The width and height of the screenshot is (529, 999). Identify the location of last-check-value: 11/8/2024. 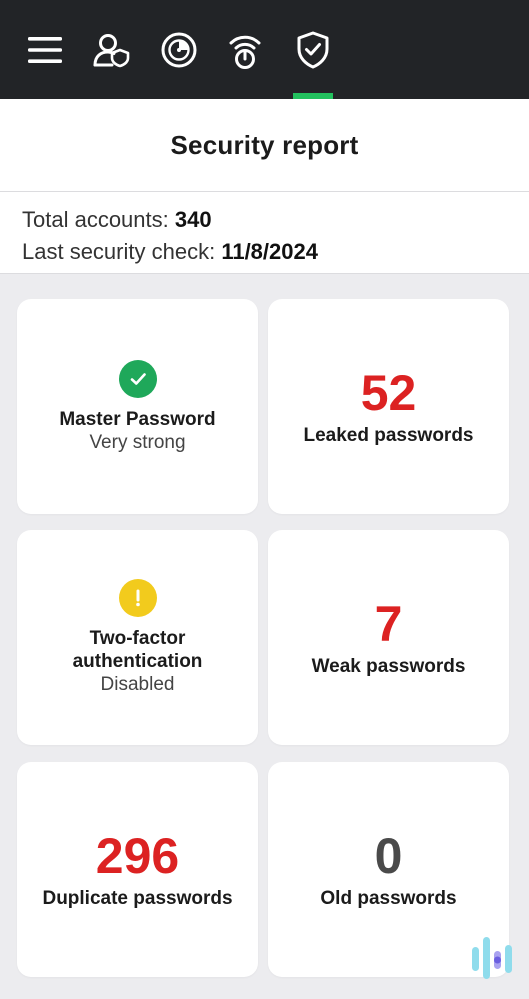
(269, 251).